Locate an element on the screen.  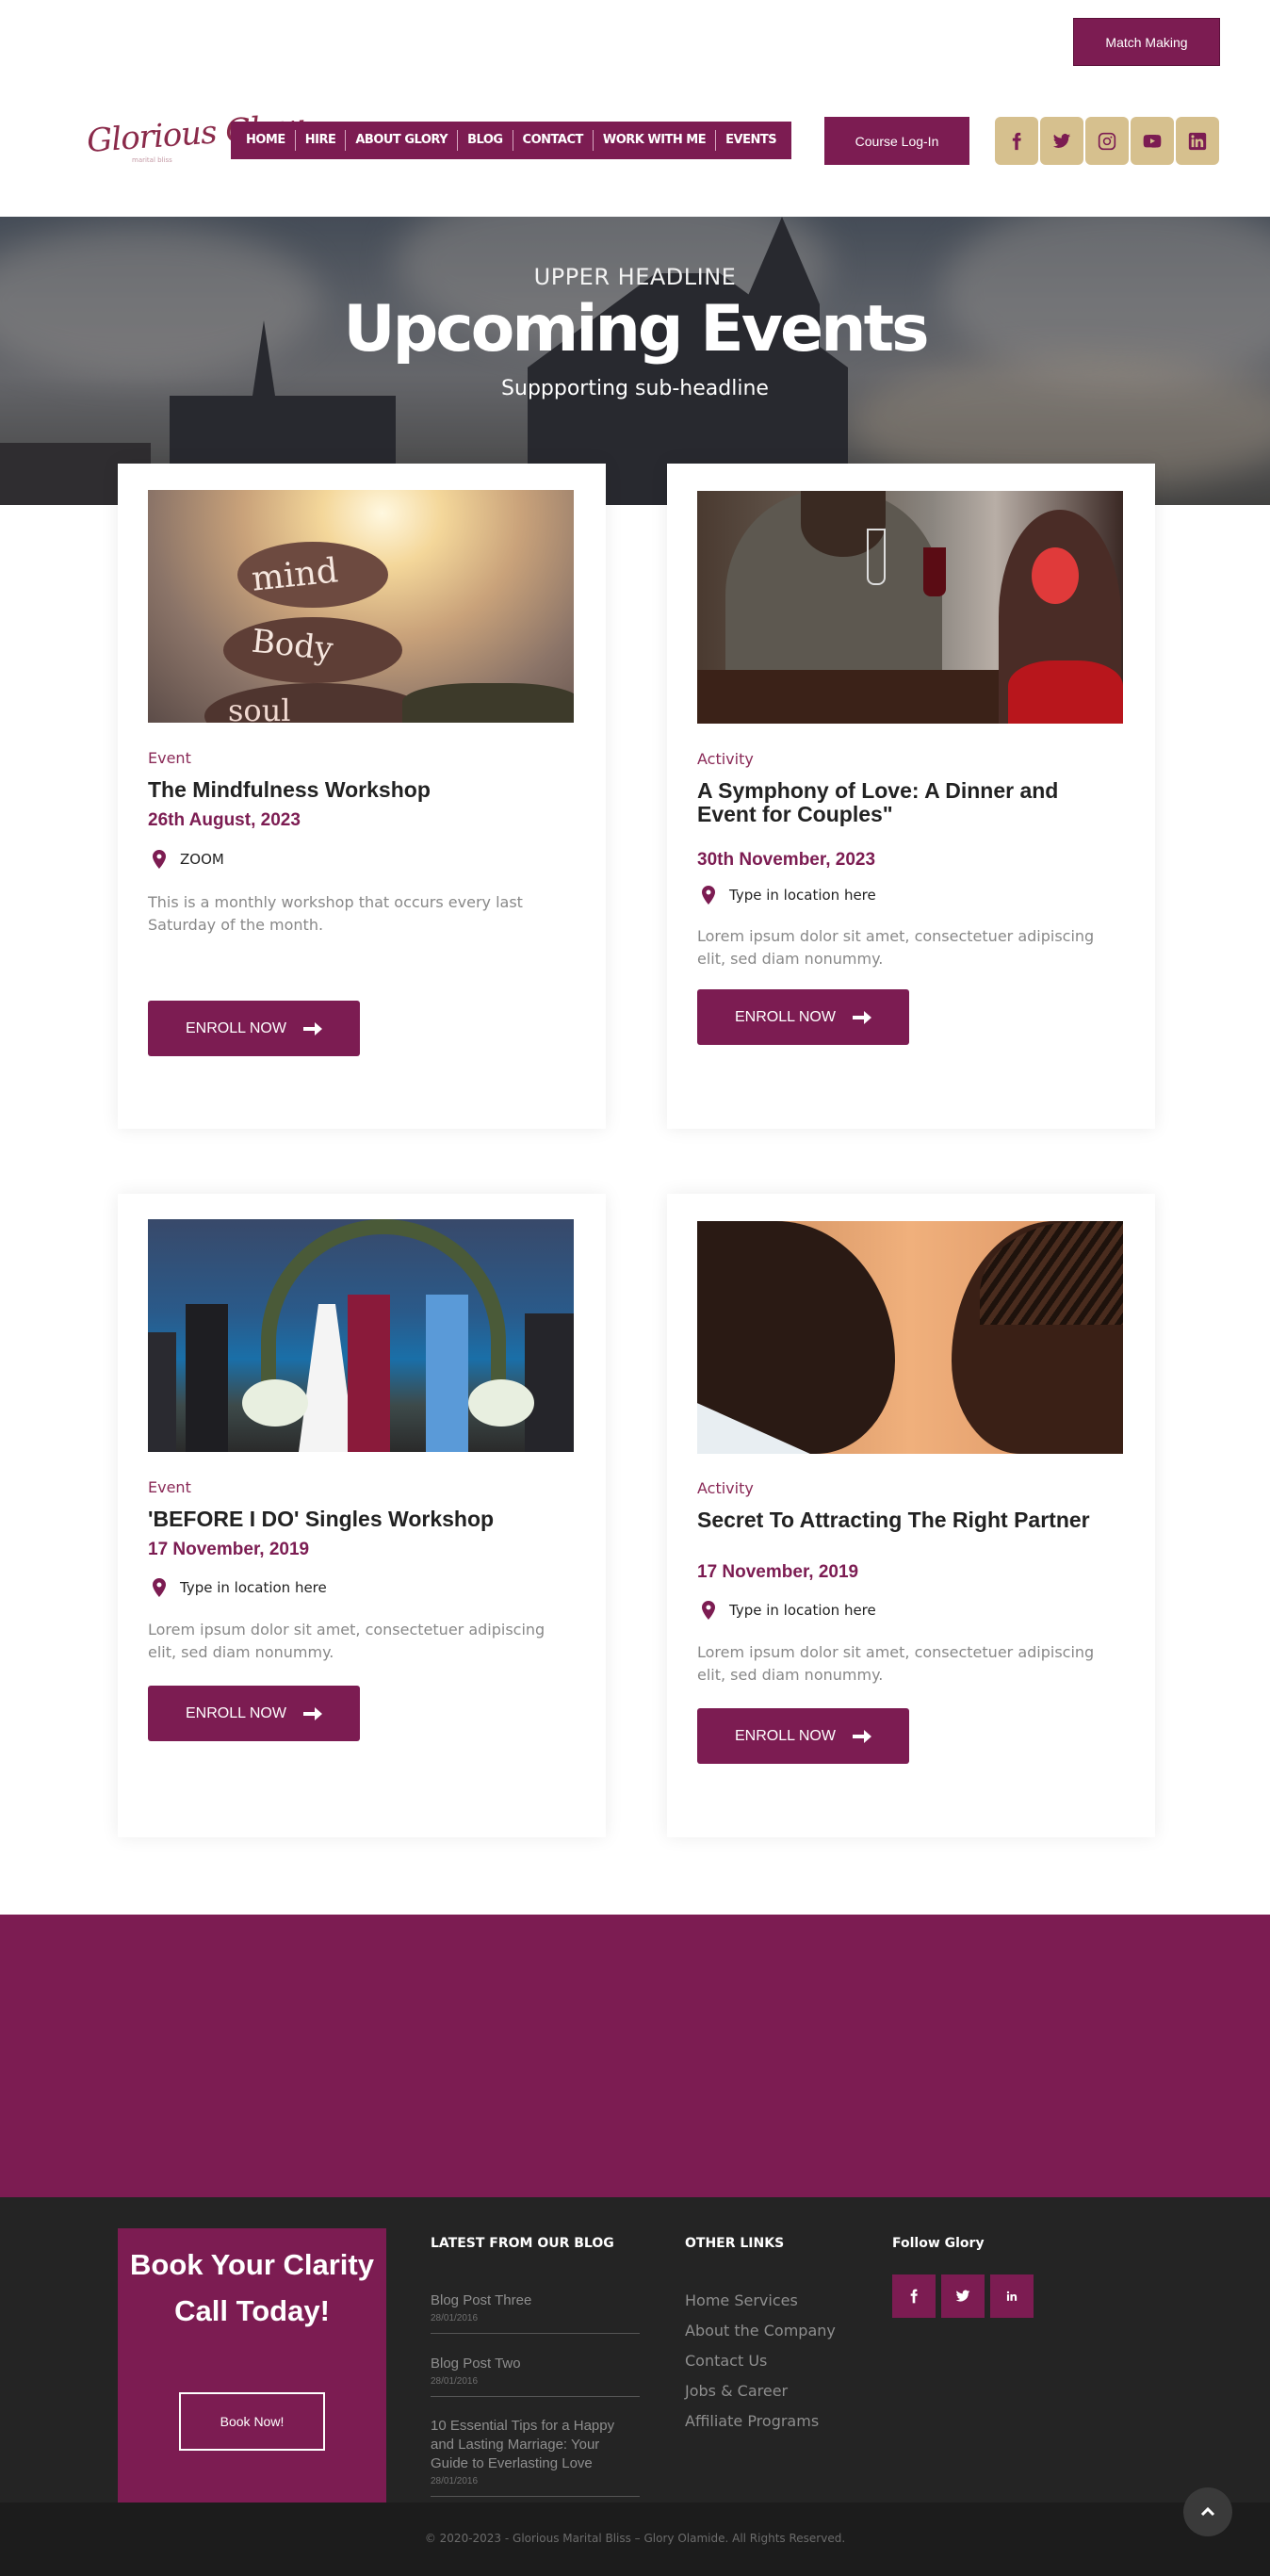
nav-item-work-with-me: WORK WITH ME is located at coordinates (653, 140).